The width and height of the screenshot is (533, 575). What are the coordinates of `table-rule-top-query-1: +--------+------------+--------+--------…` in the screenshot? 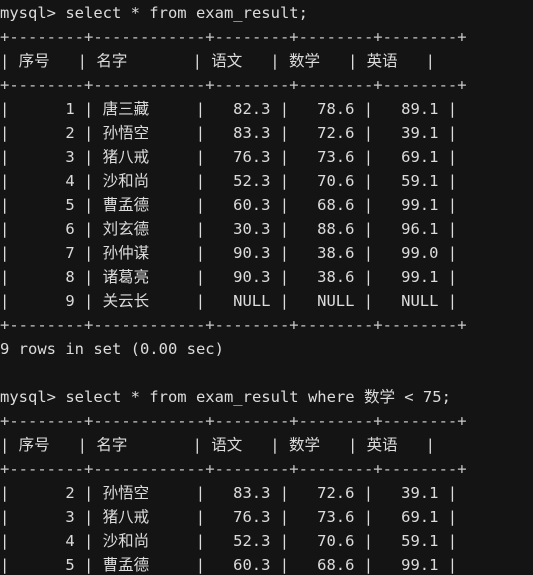 It's located at (233, 37).